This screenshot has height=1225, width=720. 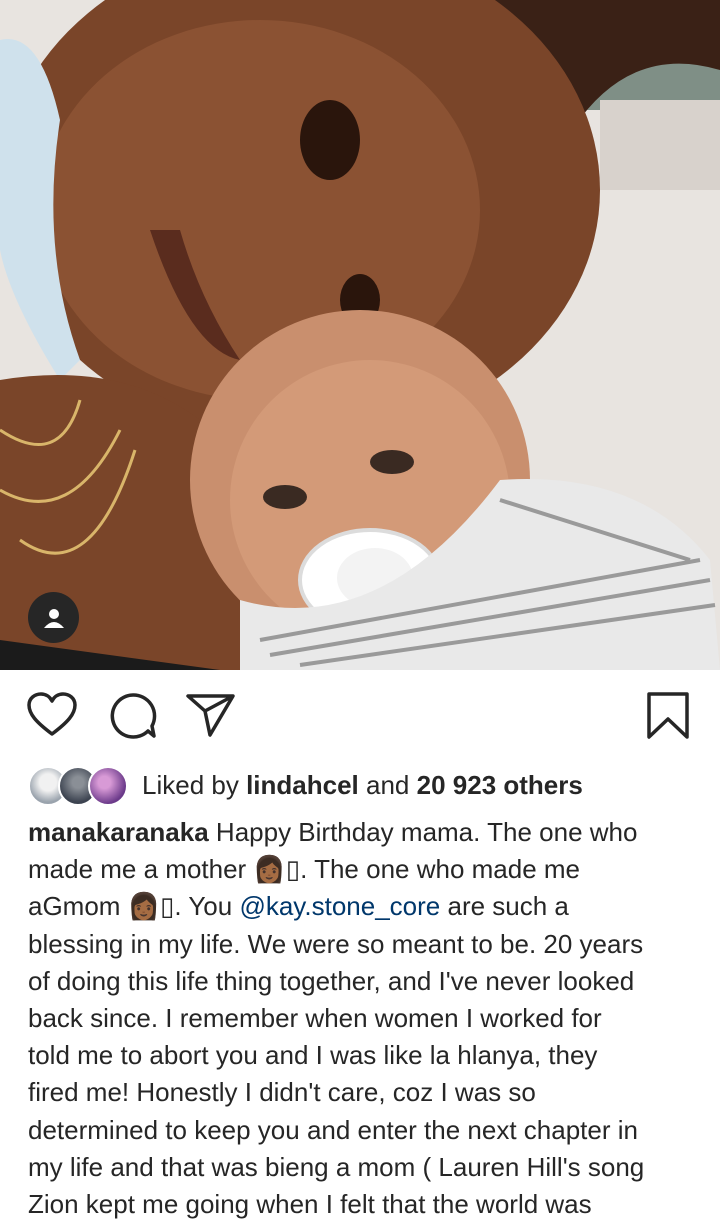 What do you see at coordinates (108, 786) in the screenshot?
I see `avatar` at bounding box center [108, 786].